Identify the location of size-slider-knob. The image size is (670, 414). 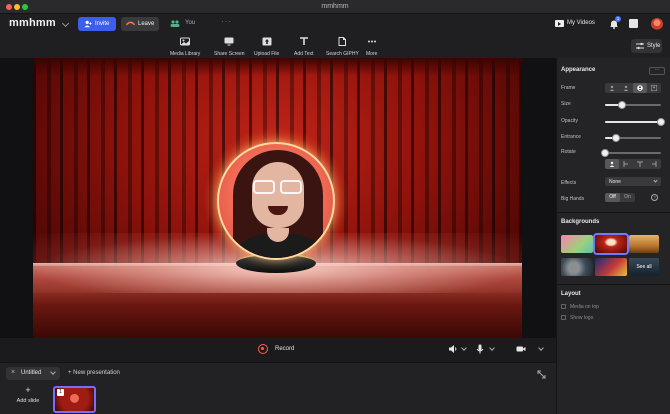
(621, 105).